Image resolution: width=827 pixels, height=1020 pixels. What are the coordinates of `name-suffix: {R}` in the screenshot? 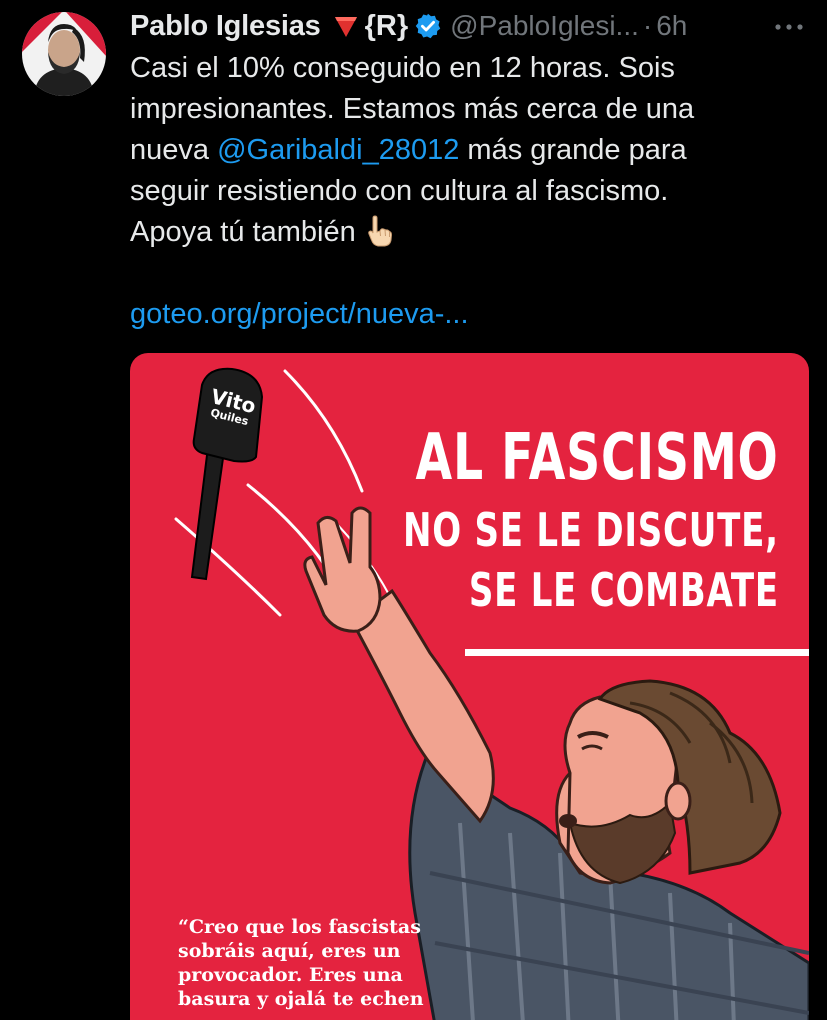 It's located at (386, 25).